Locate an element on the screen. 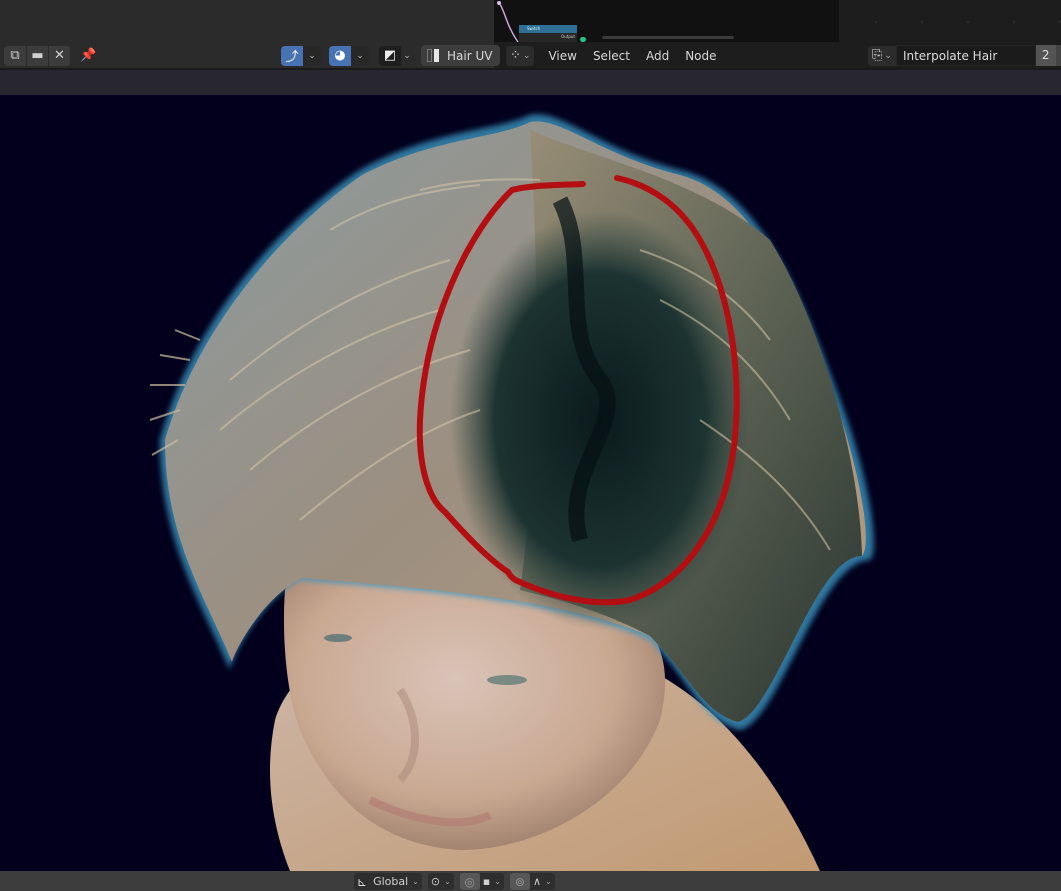 The image size is (1061, 891). node-editor-scrollbar is located at coordinates (668, 37).